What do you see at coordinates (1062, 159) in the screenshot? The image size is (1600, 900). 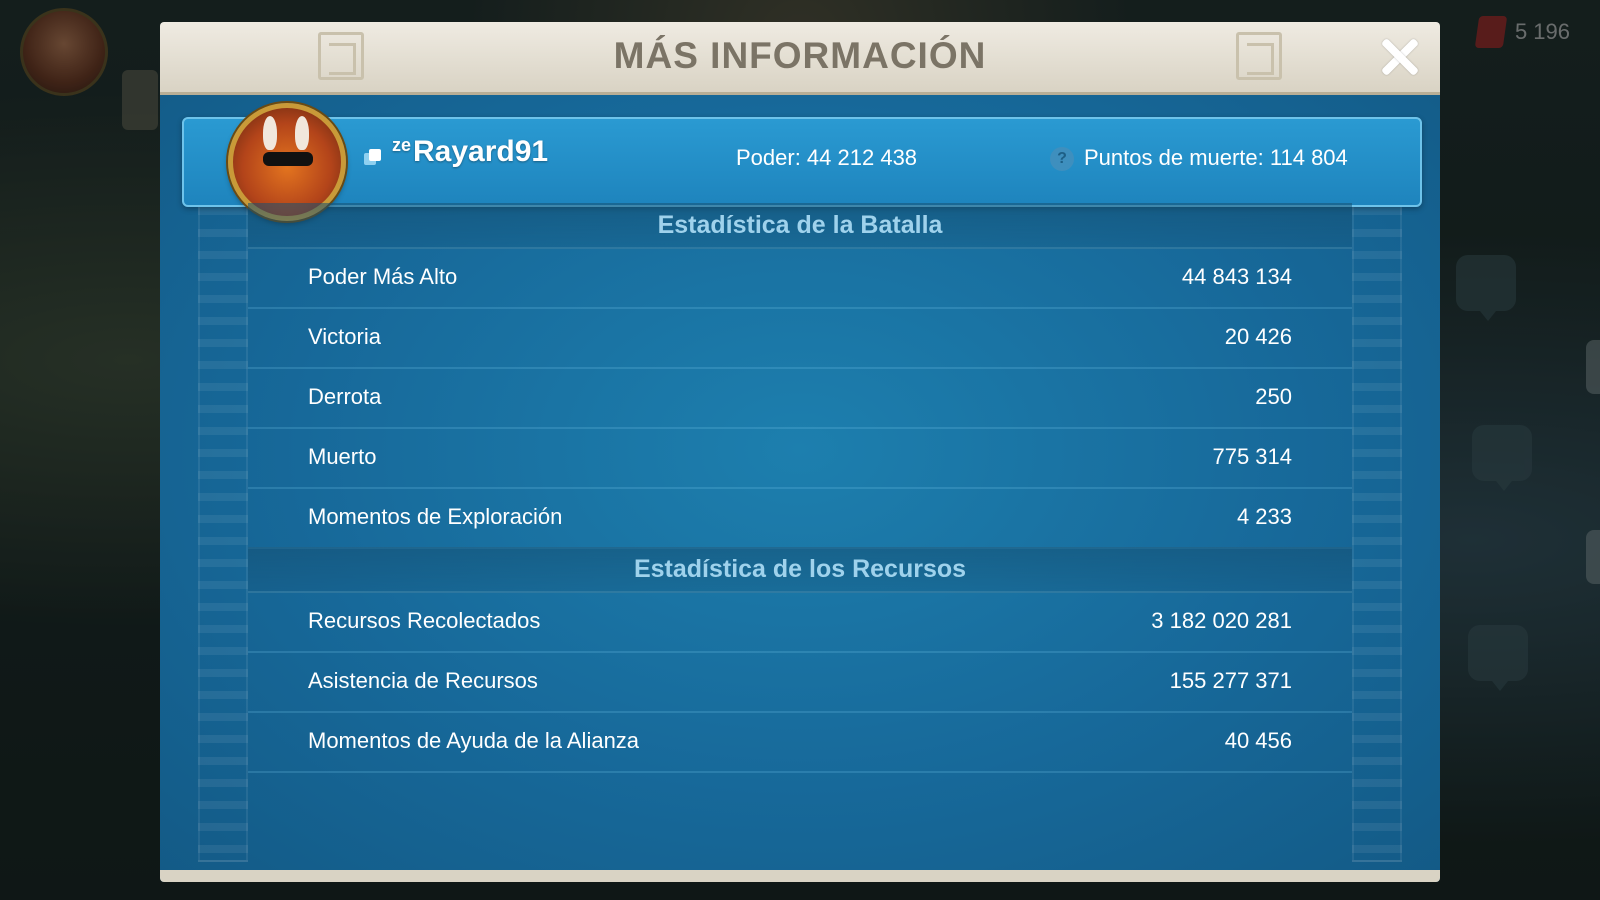 I see `help-icon: ?` at bounding box center [1062, 159].